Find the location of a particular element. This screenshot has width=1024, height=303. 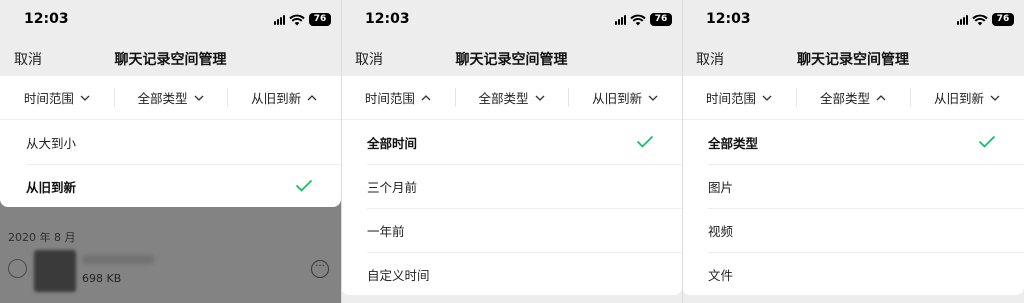

more-icon: ··· is located at coordinates (320, 269).